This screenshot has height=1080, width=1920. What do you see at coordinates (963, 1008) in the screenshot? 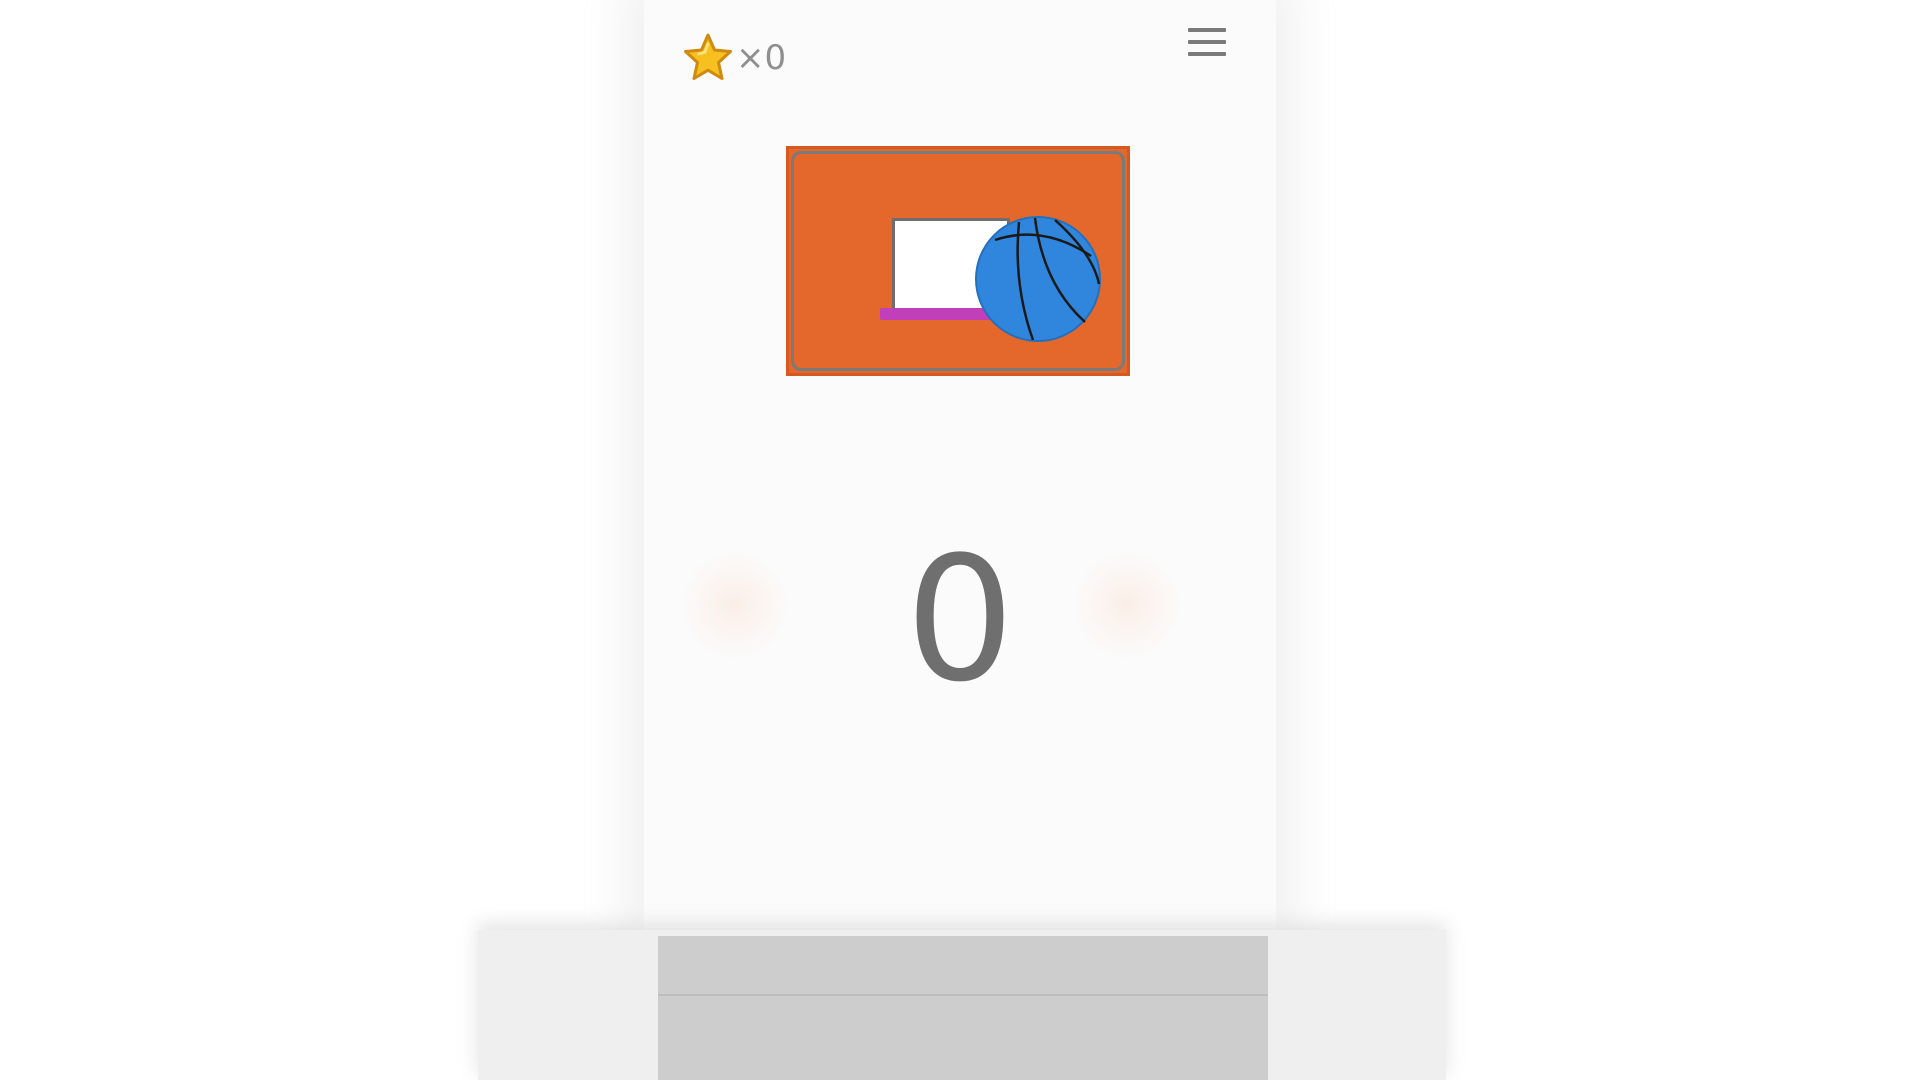
I see `floor-center-panel` at bounding box center [963, 1008].